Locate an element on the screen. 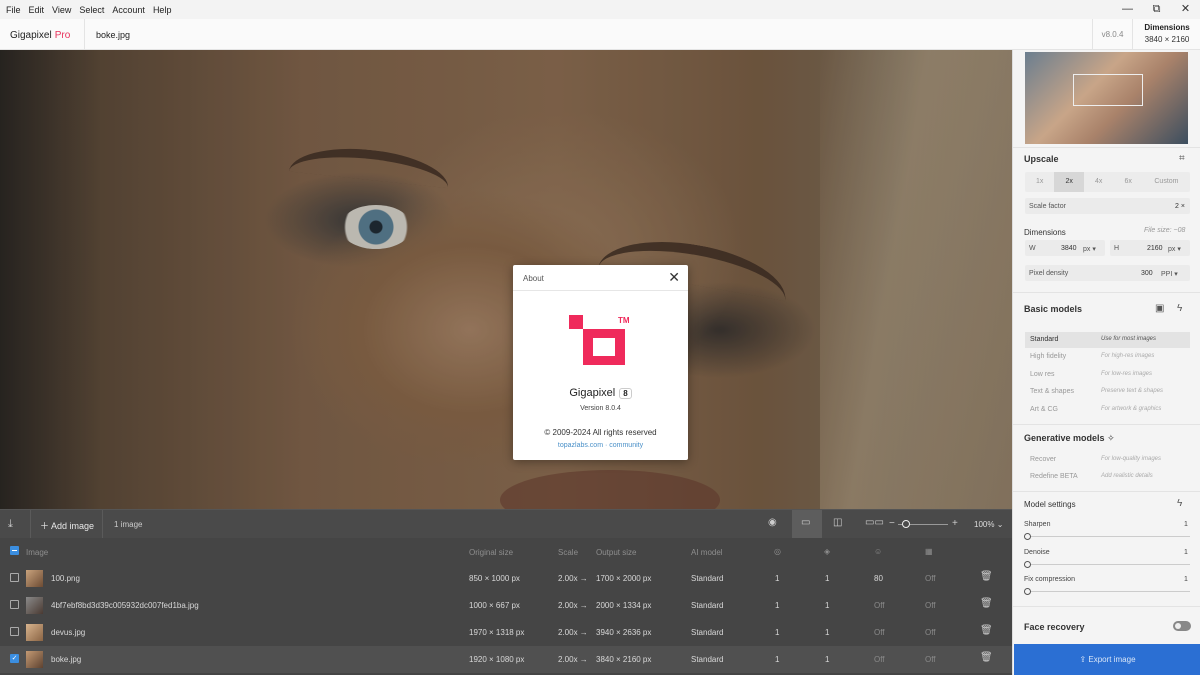 The width and height of the screenshot is (1200, 675). scale-factor-field: Scale factor 2 × is located at coordinates (1107, 206).